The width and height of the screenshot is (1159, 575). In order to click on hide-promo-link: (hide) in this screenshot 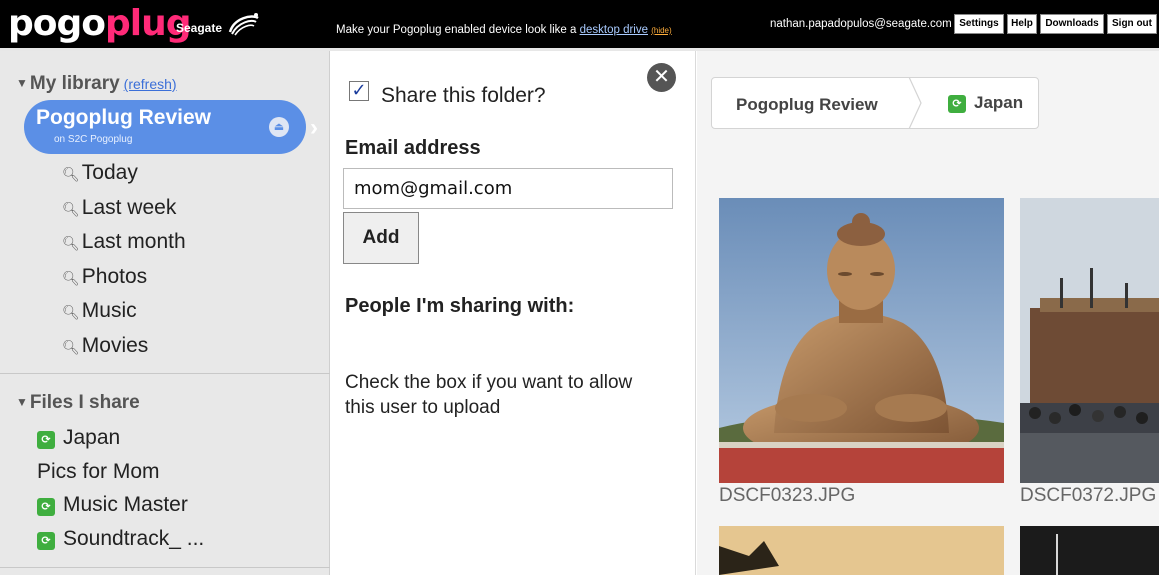, I will do `click(661, 30)`.